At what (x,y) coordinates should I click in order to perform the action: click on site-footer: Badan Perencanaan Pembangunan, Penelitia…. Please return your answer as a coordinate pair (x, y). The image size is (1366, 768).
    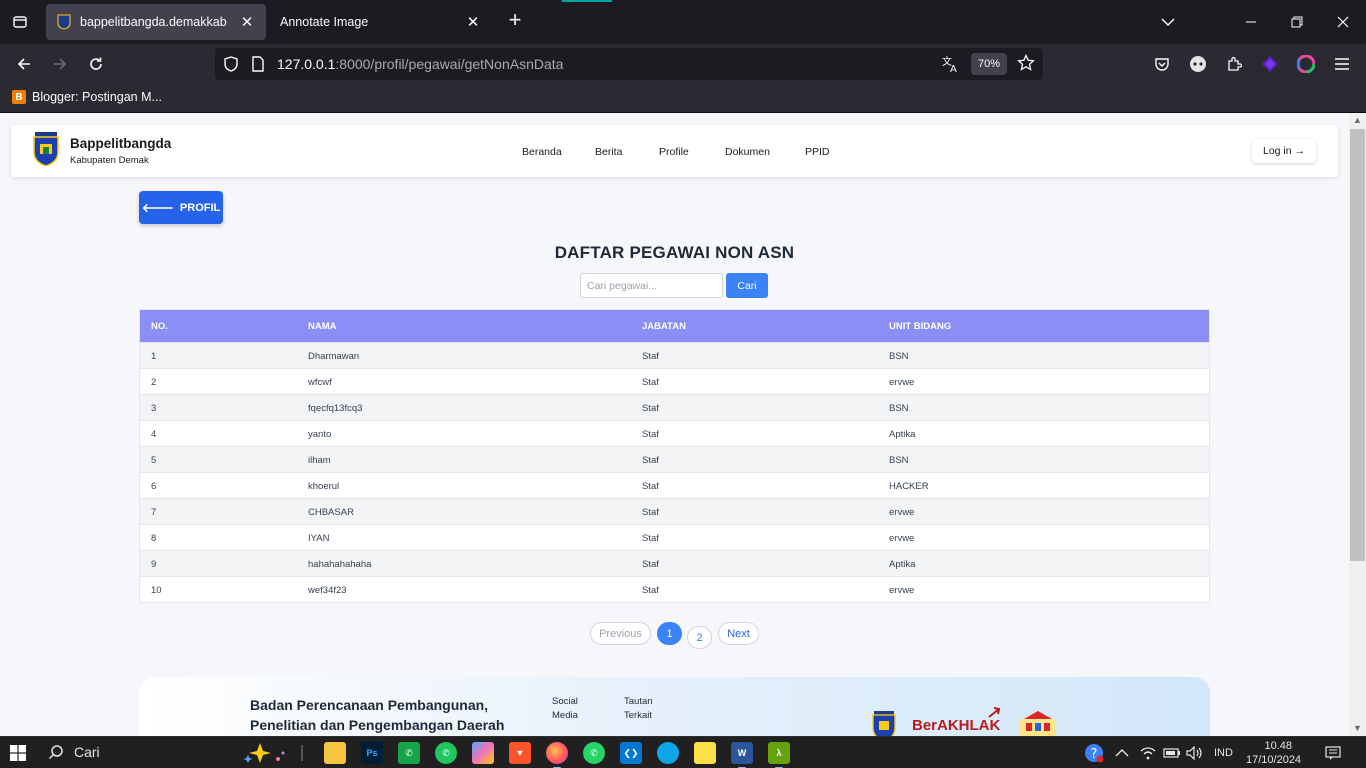
    Looking at the image, I should click on (674, 706).